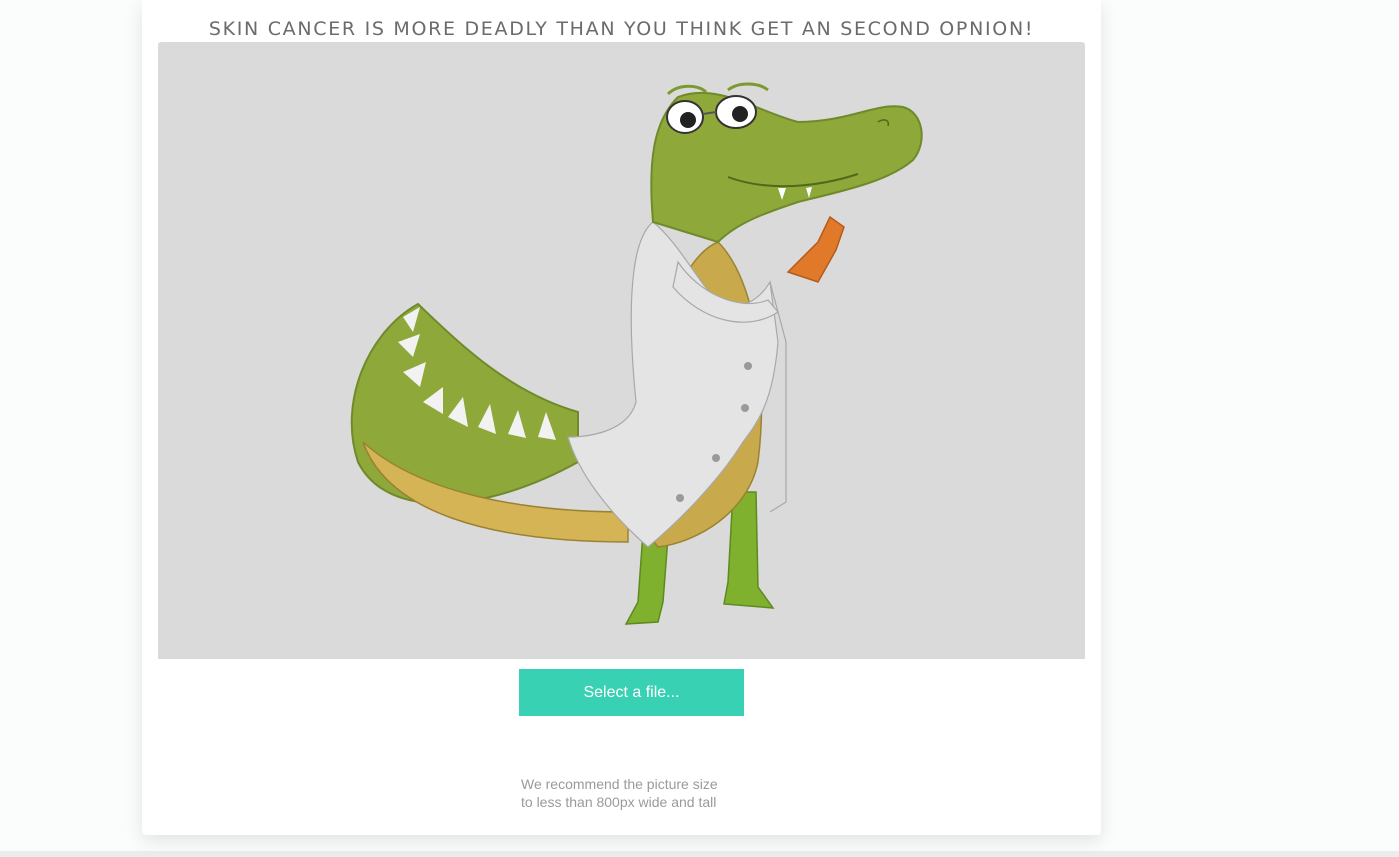 This screenshot has width=1399, height=857. I want to click on eyebrows, so click(717, 89).